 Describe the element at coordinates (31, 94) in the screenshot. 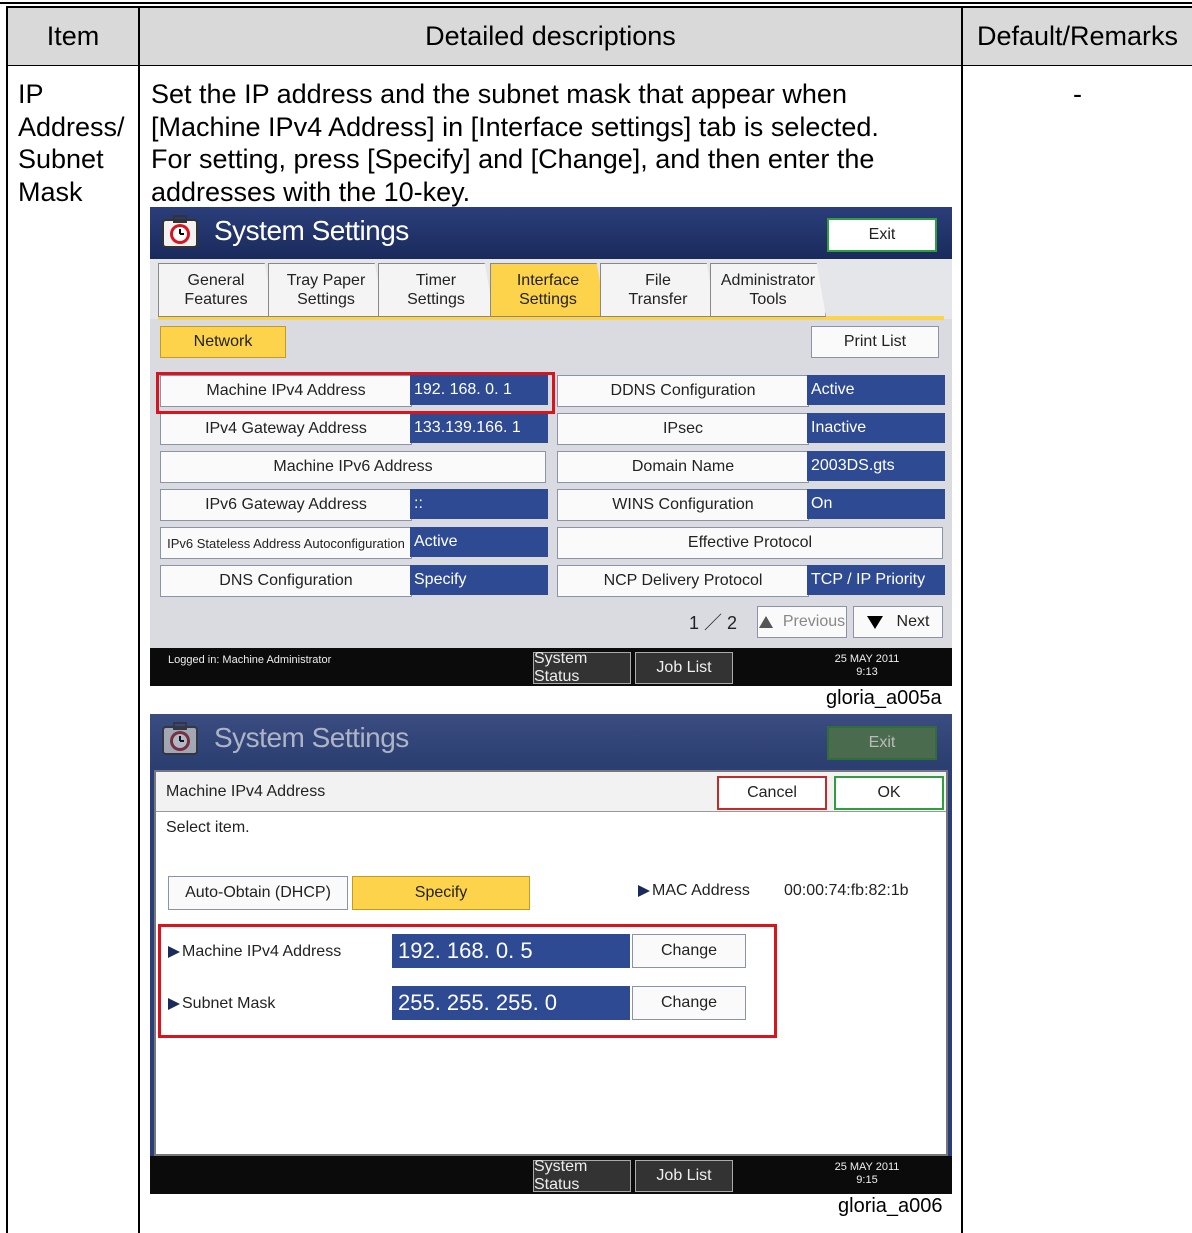

I see `item-line: IP` at that location.